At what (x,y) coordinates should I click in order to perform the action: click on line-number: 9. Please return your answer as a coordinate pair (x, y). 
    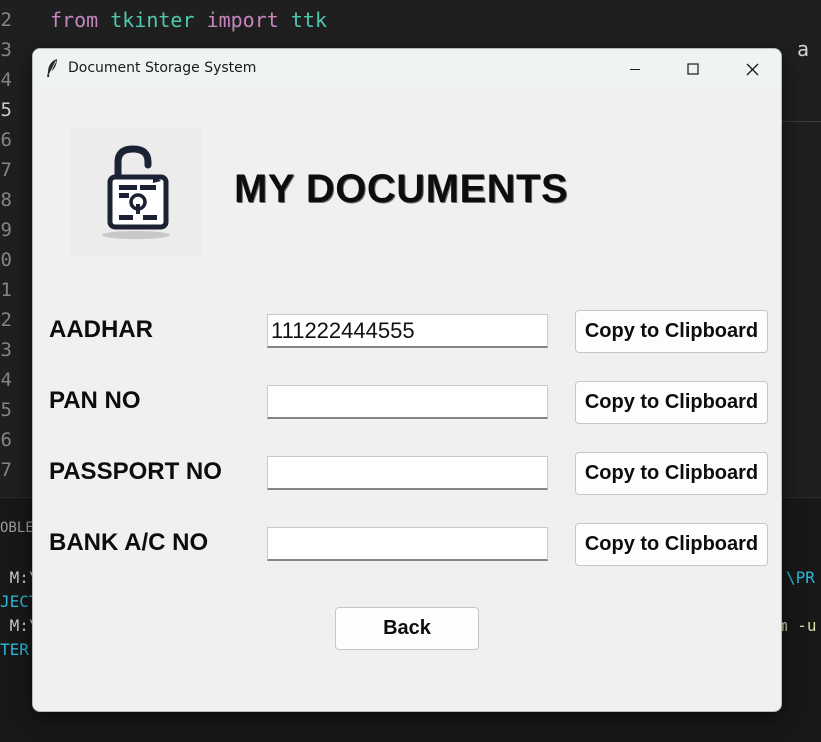
    Looking at the image, I should click on (6, 230).